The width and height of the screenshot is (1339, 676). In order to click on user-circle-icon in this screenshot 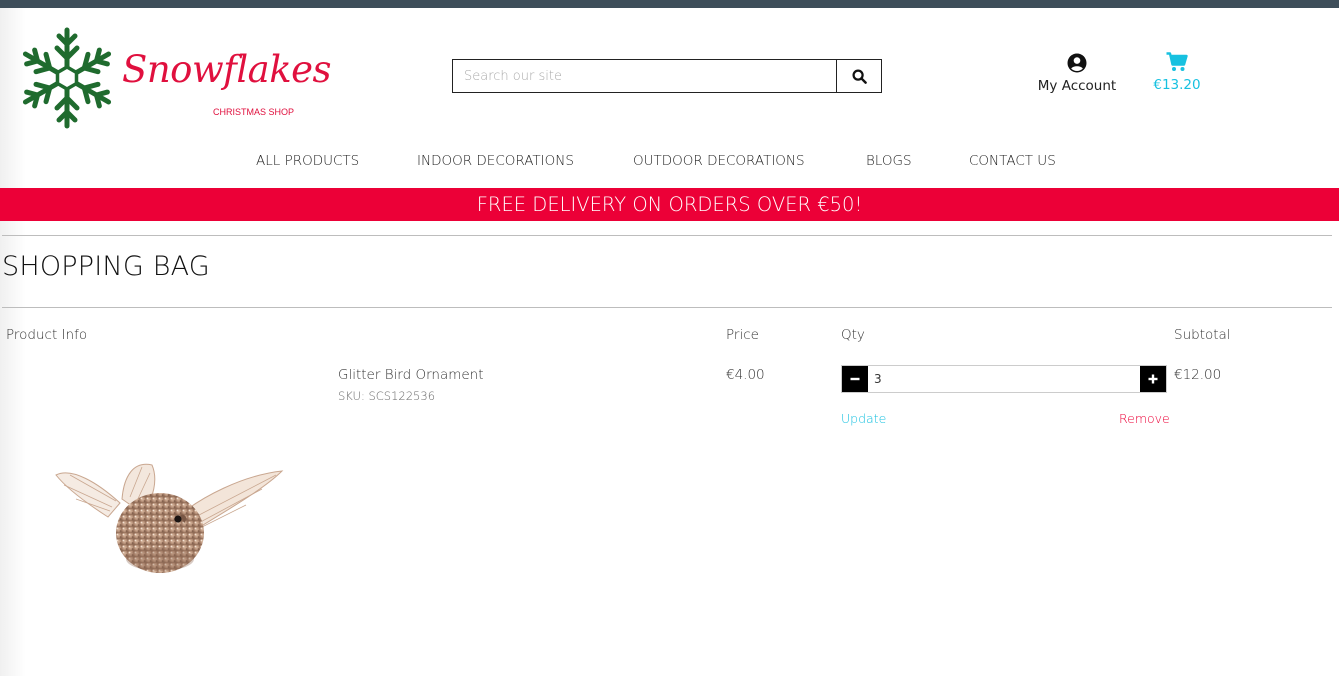, I will do `click(1077, 63)`.